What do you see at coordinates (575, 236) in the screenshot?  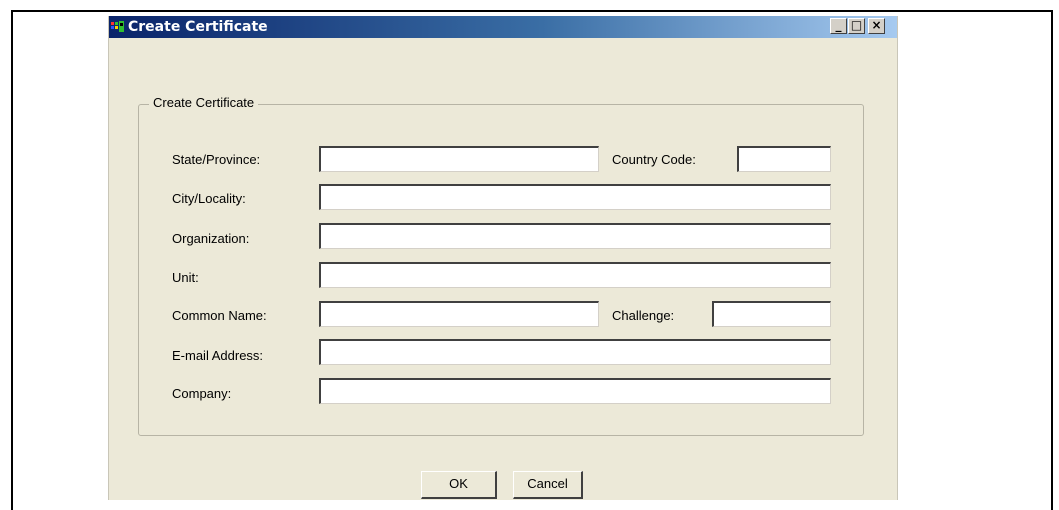 I see `organization-input` at bounding box center [575, 236].